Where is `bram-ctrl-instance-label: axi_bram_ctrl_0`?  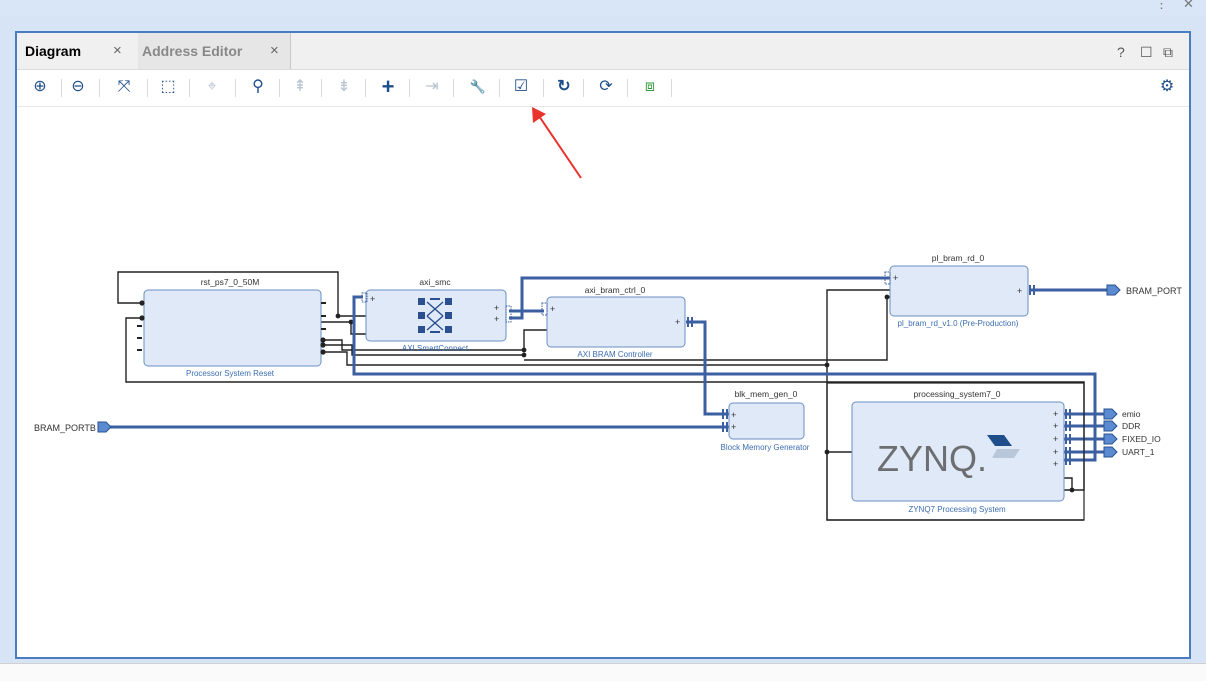 bram-ctrl-instance-label: axi_bram_ctrl_0 is located at coordinates (615, 290).